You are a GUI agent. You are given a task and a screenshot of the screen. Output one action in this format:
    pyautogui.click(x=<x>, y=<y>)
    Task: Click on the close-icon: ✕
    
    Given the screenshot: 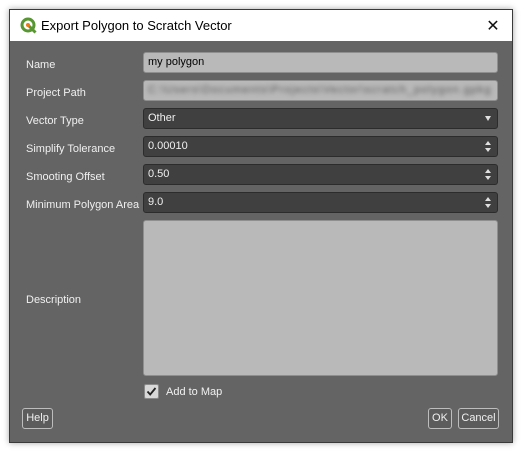 What is the action you would take?
    pyautogui.click(x=493, y=26)
    